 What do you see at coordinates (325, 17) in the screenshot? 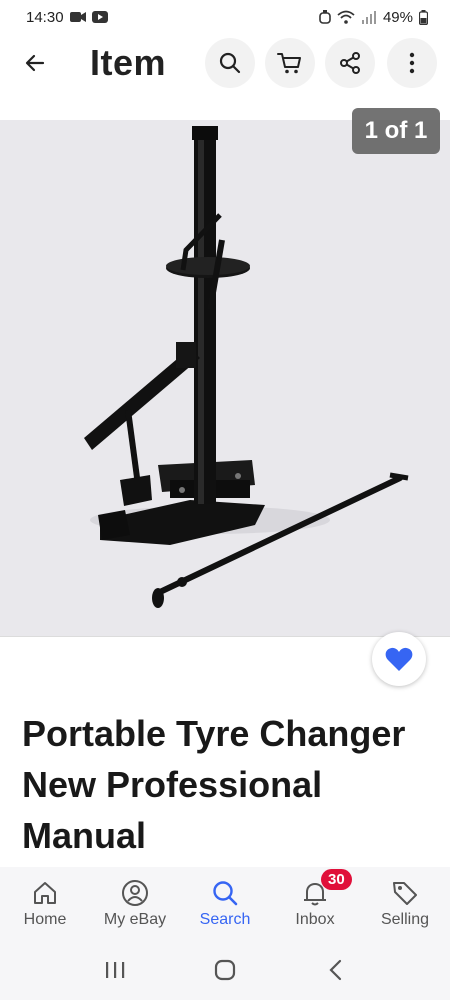
I see `alarm-icon` at bounding box center [325, 17].